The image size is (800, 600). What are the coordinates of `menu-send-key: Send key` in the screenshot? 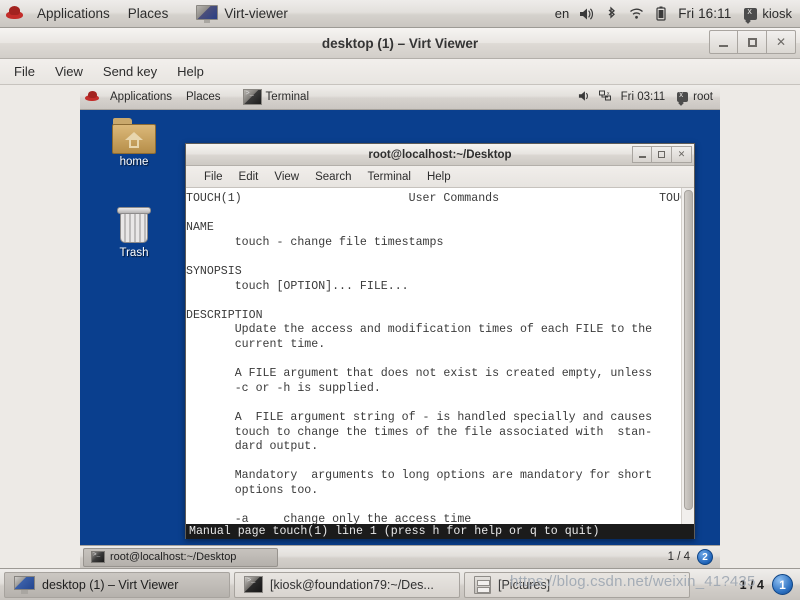 It's located at (130, 72).